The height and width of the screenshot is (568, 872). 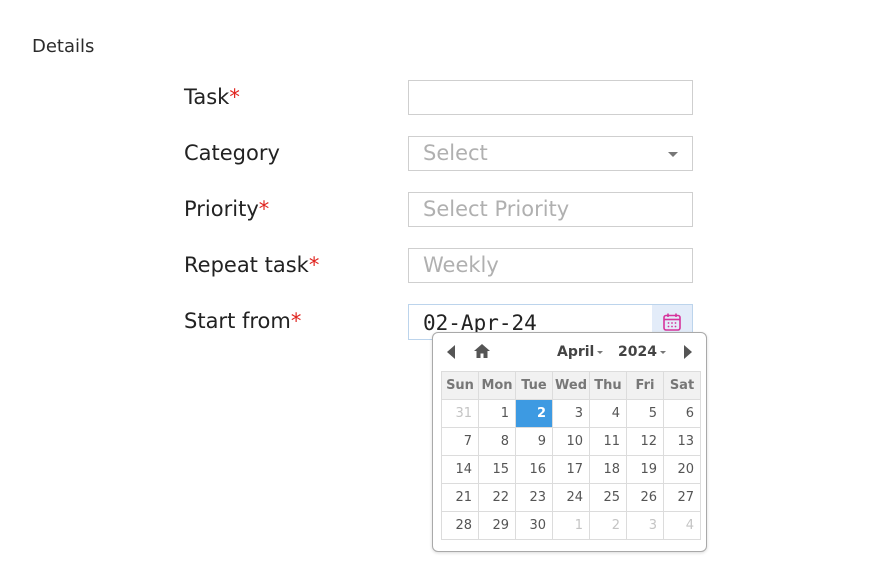 I want to click on section-title: Details, so click(x=63, y=46).